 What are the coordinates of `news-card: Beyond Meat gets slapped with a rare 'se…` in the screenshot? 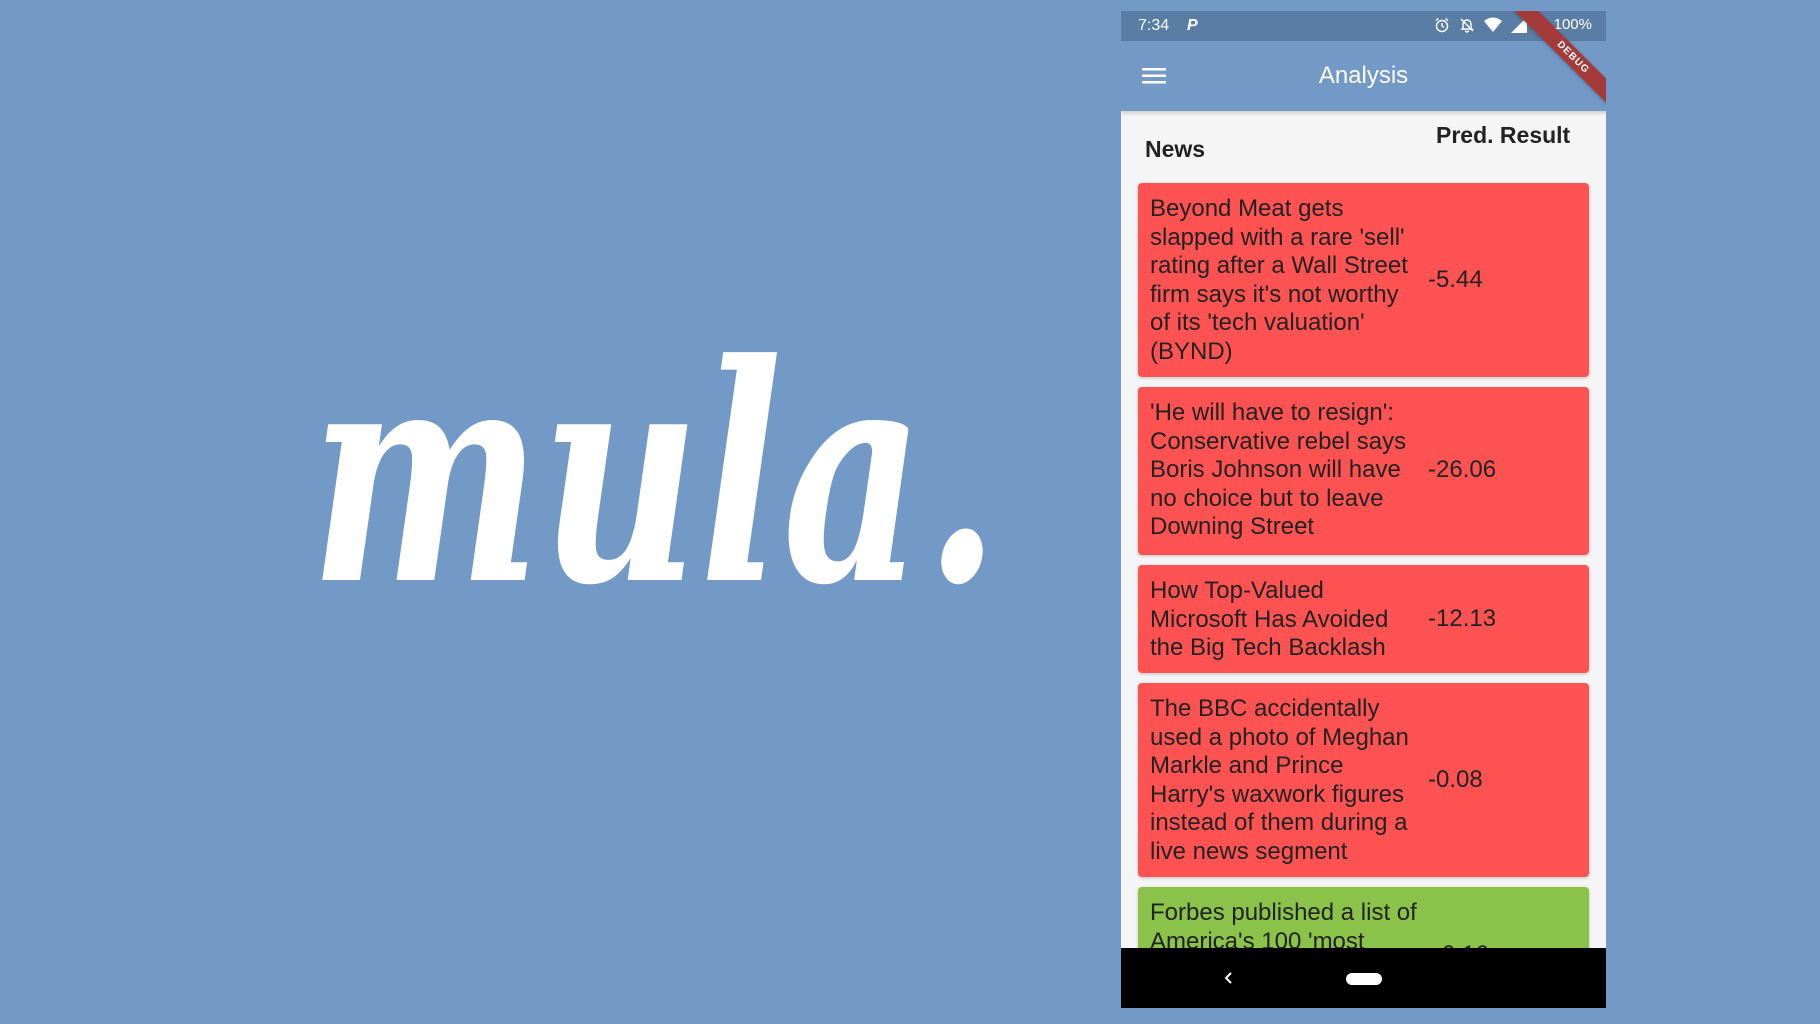 It's located at (1363, 280).